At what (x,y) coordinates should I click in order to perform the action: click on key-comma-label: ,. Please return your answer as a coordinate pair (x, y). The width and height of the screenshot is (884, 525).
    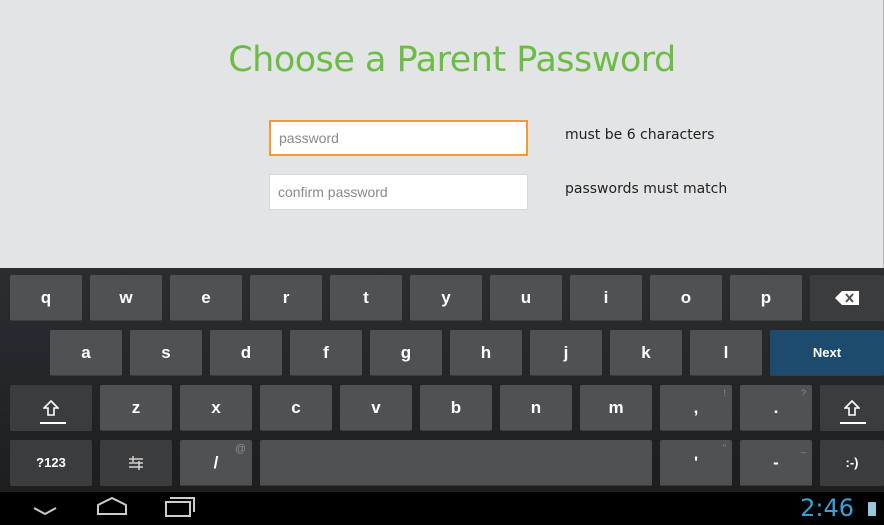
    Looking at the image, I should click on (696, 407).